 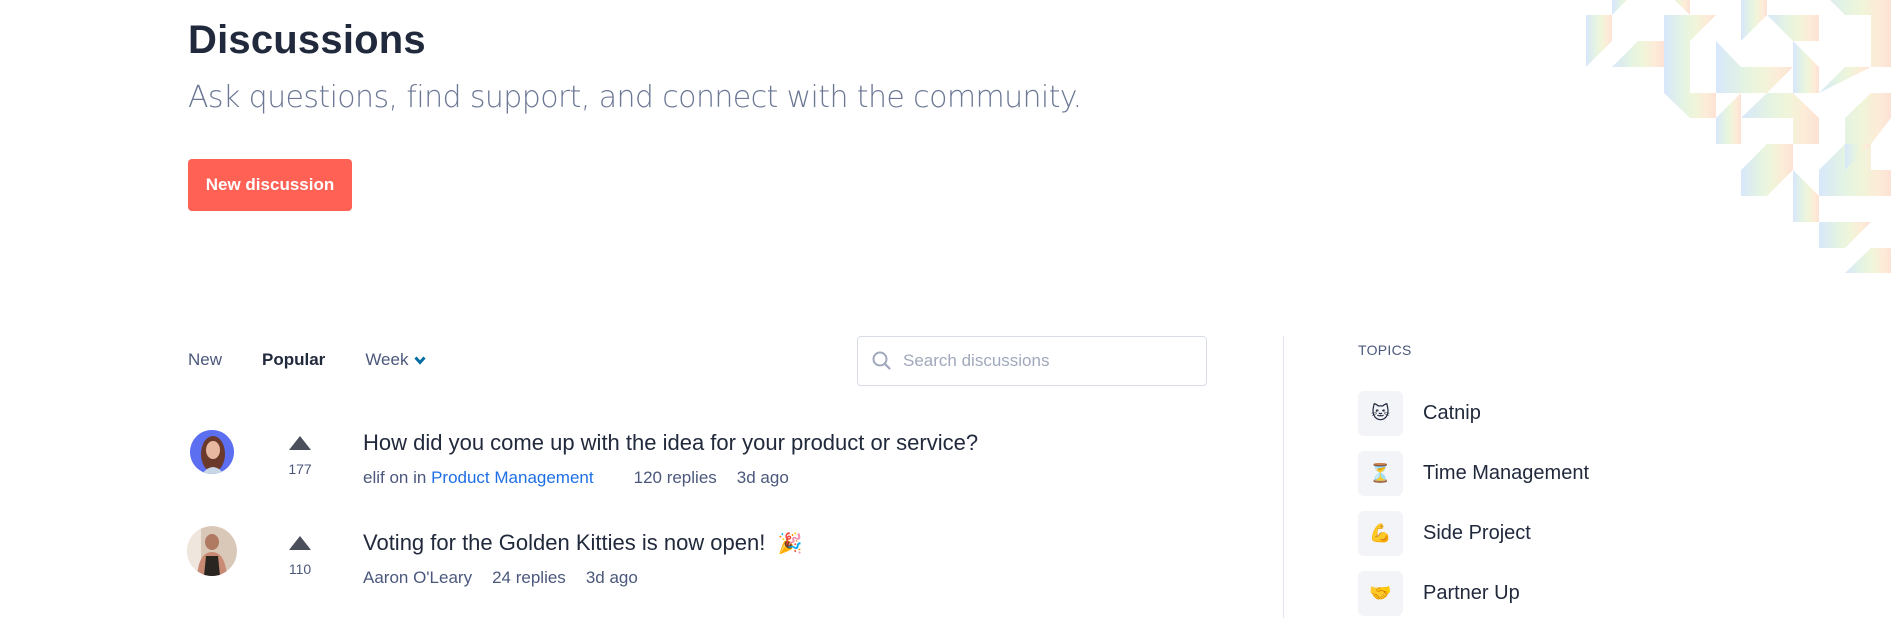 I want to click on topic-item-time-management: ⏳ Time Management, so click(x=1473, y=473).